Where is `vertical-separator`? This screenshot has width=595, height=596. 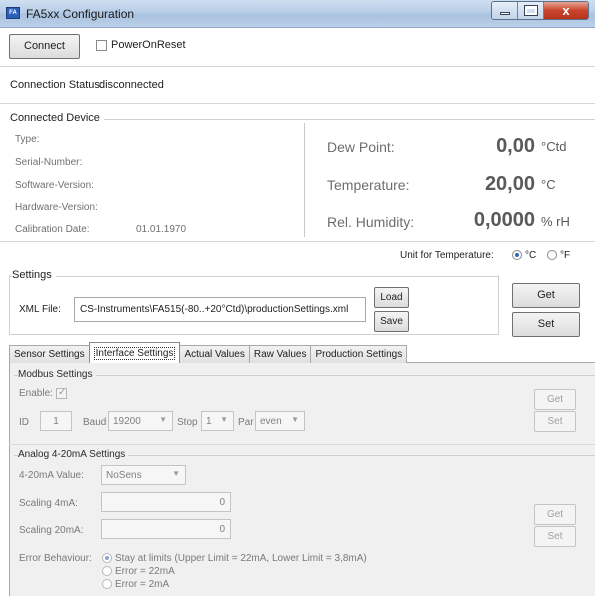
vertical-separator is located at coordinates (304, 180).